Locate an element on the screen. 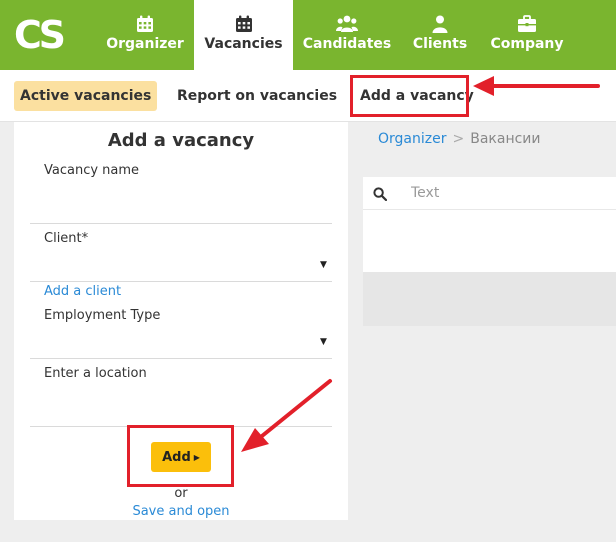  users-icon is located at coordinates (347, 24).